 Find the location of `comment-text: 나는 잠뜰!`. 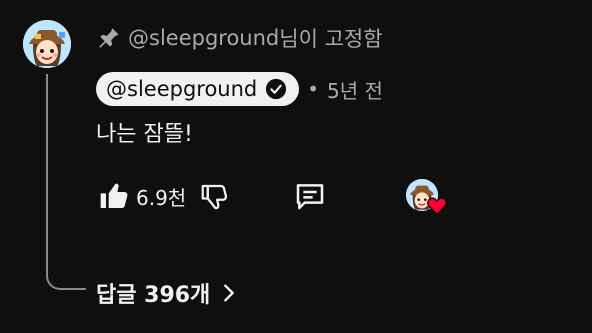

comment-text: 나는 잠뜰! is located at coordinates (144, 134).